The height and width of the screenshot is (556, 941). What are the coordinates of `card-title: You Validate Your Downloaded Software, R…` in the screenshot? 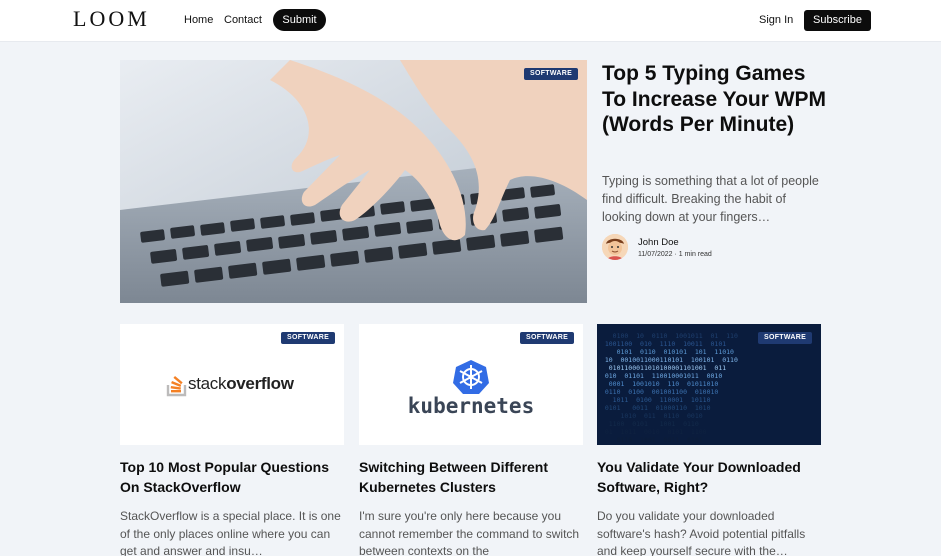 It's located at (709, 477).